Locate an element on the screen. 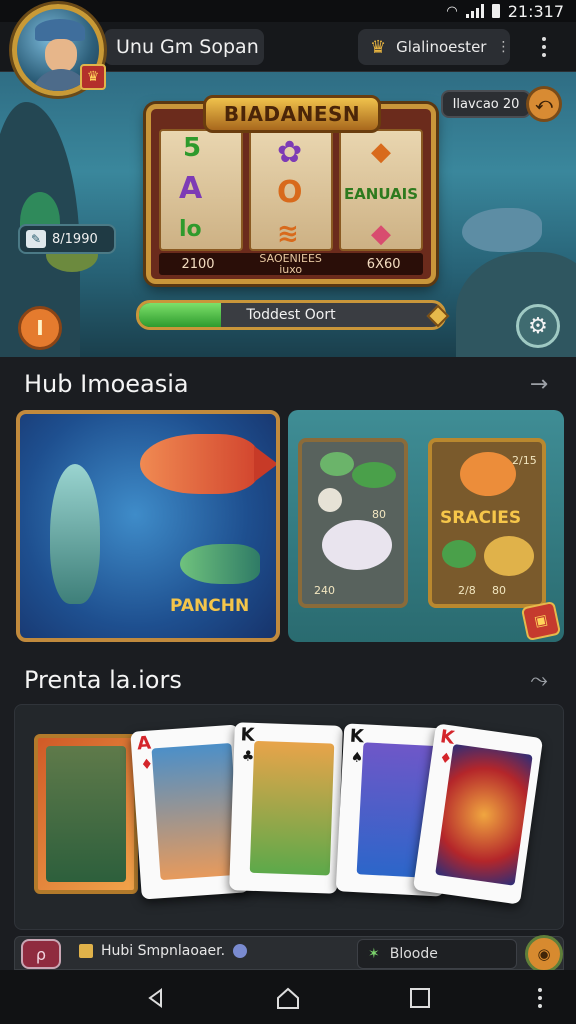 The image size is (576, 1024). panel-number: 2/8 is located at coordinates (467, 590).